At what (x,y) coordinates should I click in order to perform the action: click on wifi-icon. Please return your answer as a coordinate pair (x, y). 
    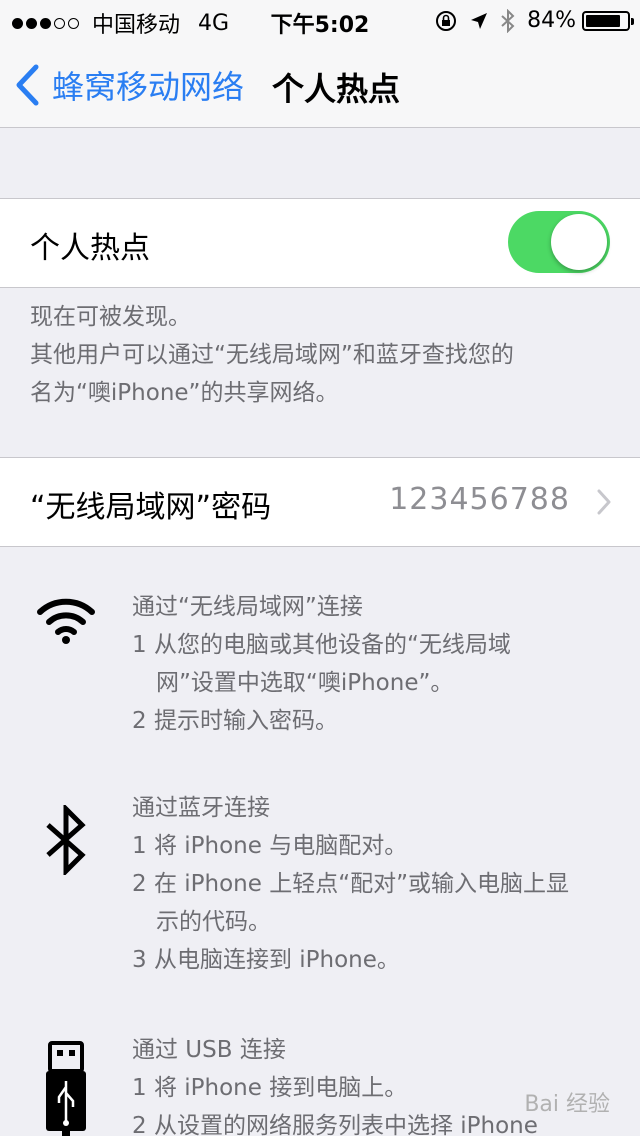
    Looking at the image, I should click on (66, 621).